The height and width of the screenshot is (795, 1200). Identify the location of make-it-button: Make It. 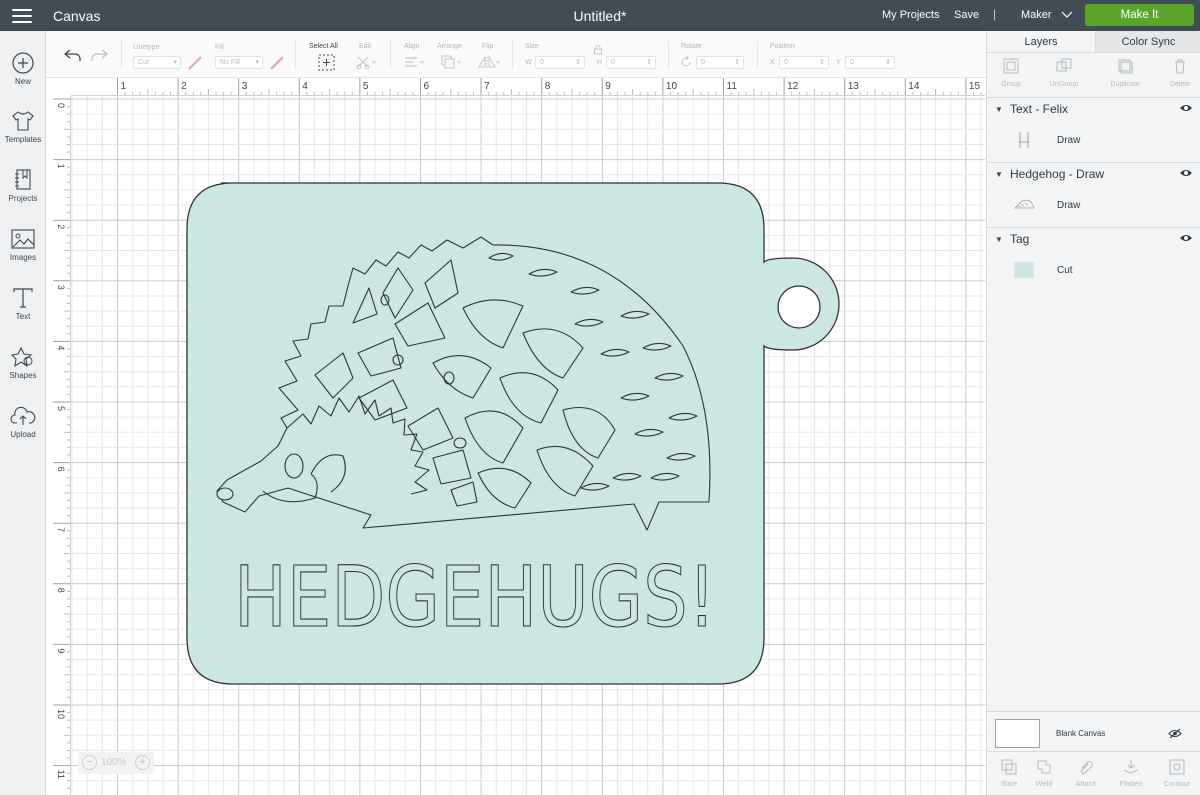
(1139, 15).